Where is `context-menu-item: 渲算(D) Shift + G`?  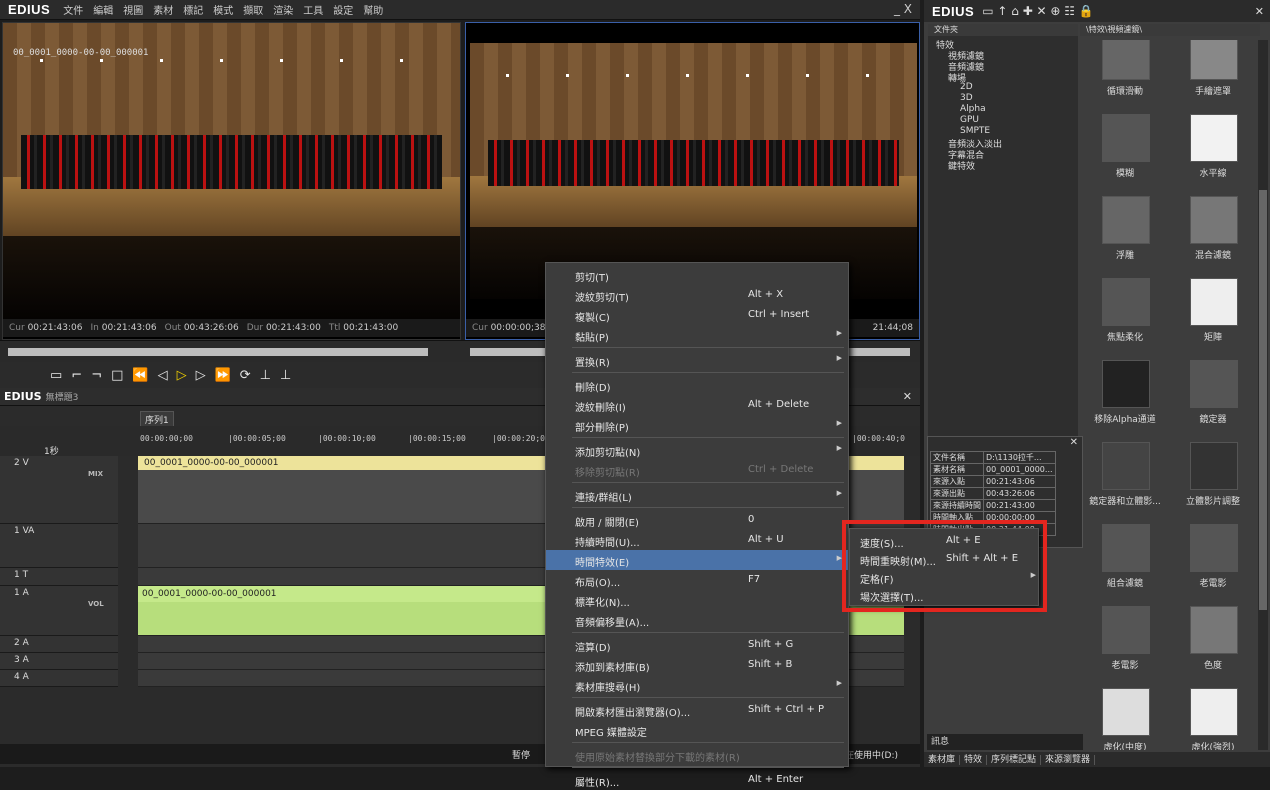 context-menu-item: 渲算(D) Shift + G is located at coordinates (697, 645).